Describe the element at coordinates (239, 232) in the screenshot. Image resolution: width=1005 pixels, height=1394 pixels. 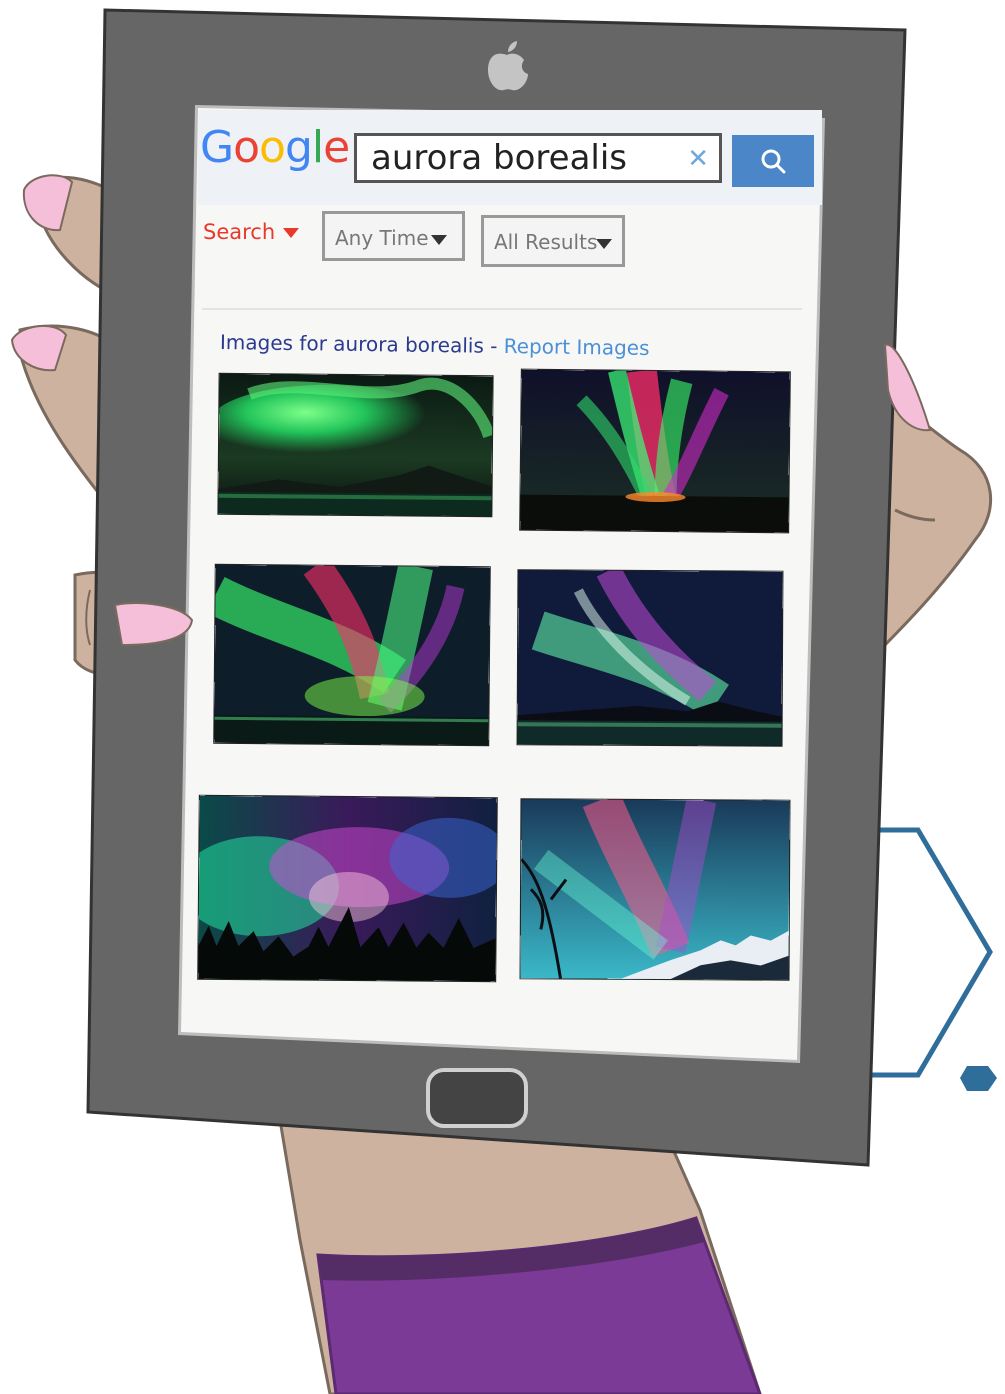
I see `search-type-label: Search` at that location.